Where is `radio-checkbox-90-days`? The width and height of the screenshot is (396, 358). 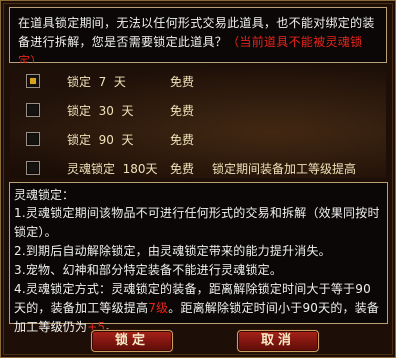
radio-checkbox-90-days is located at coordinates (33, 139).